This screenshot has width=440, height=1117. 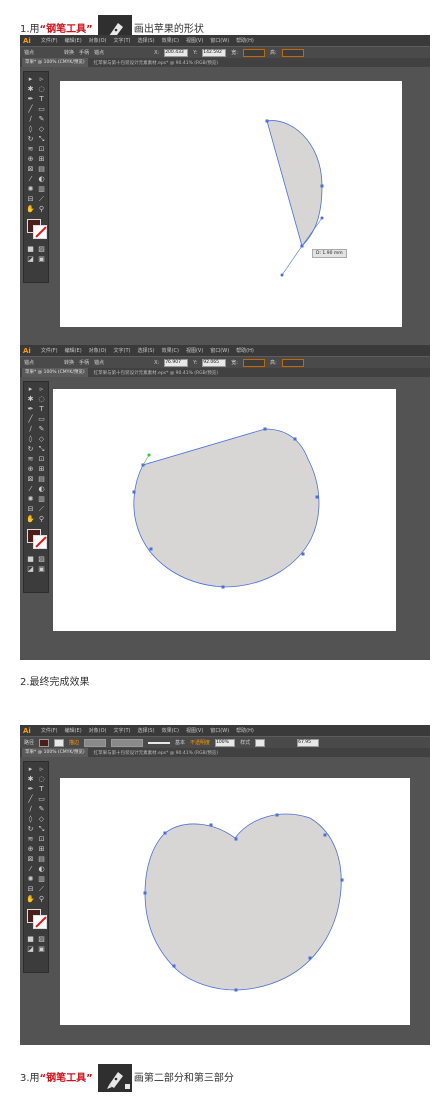 I want to click on ctrl-y-input: 92.065, so click(x=214, y=362).